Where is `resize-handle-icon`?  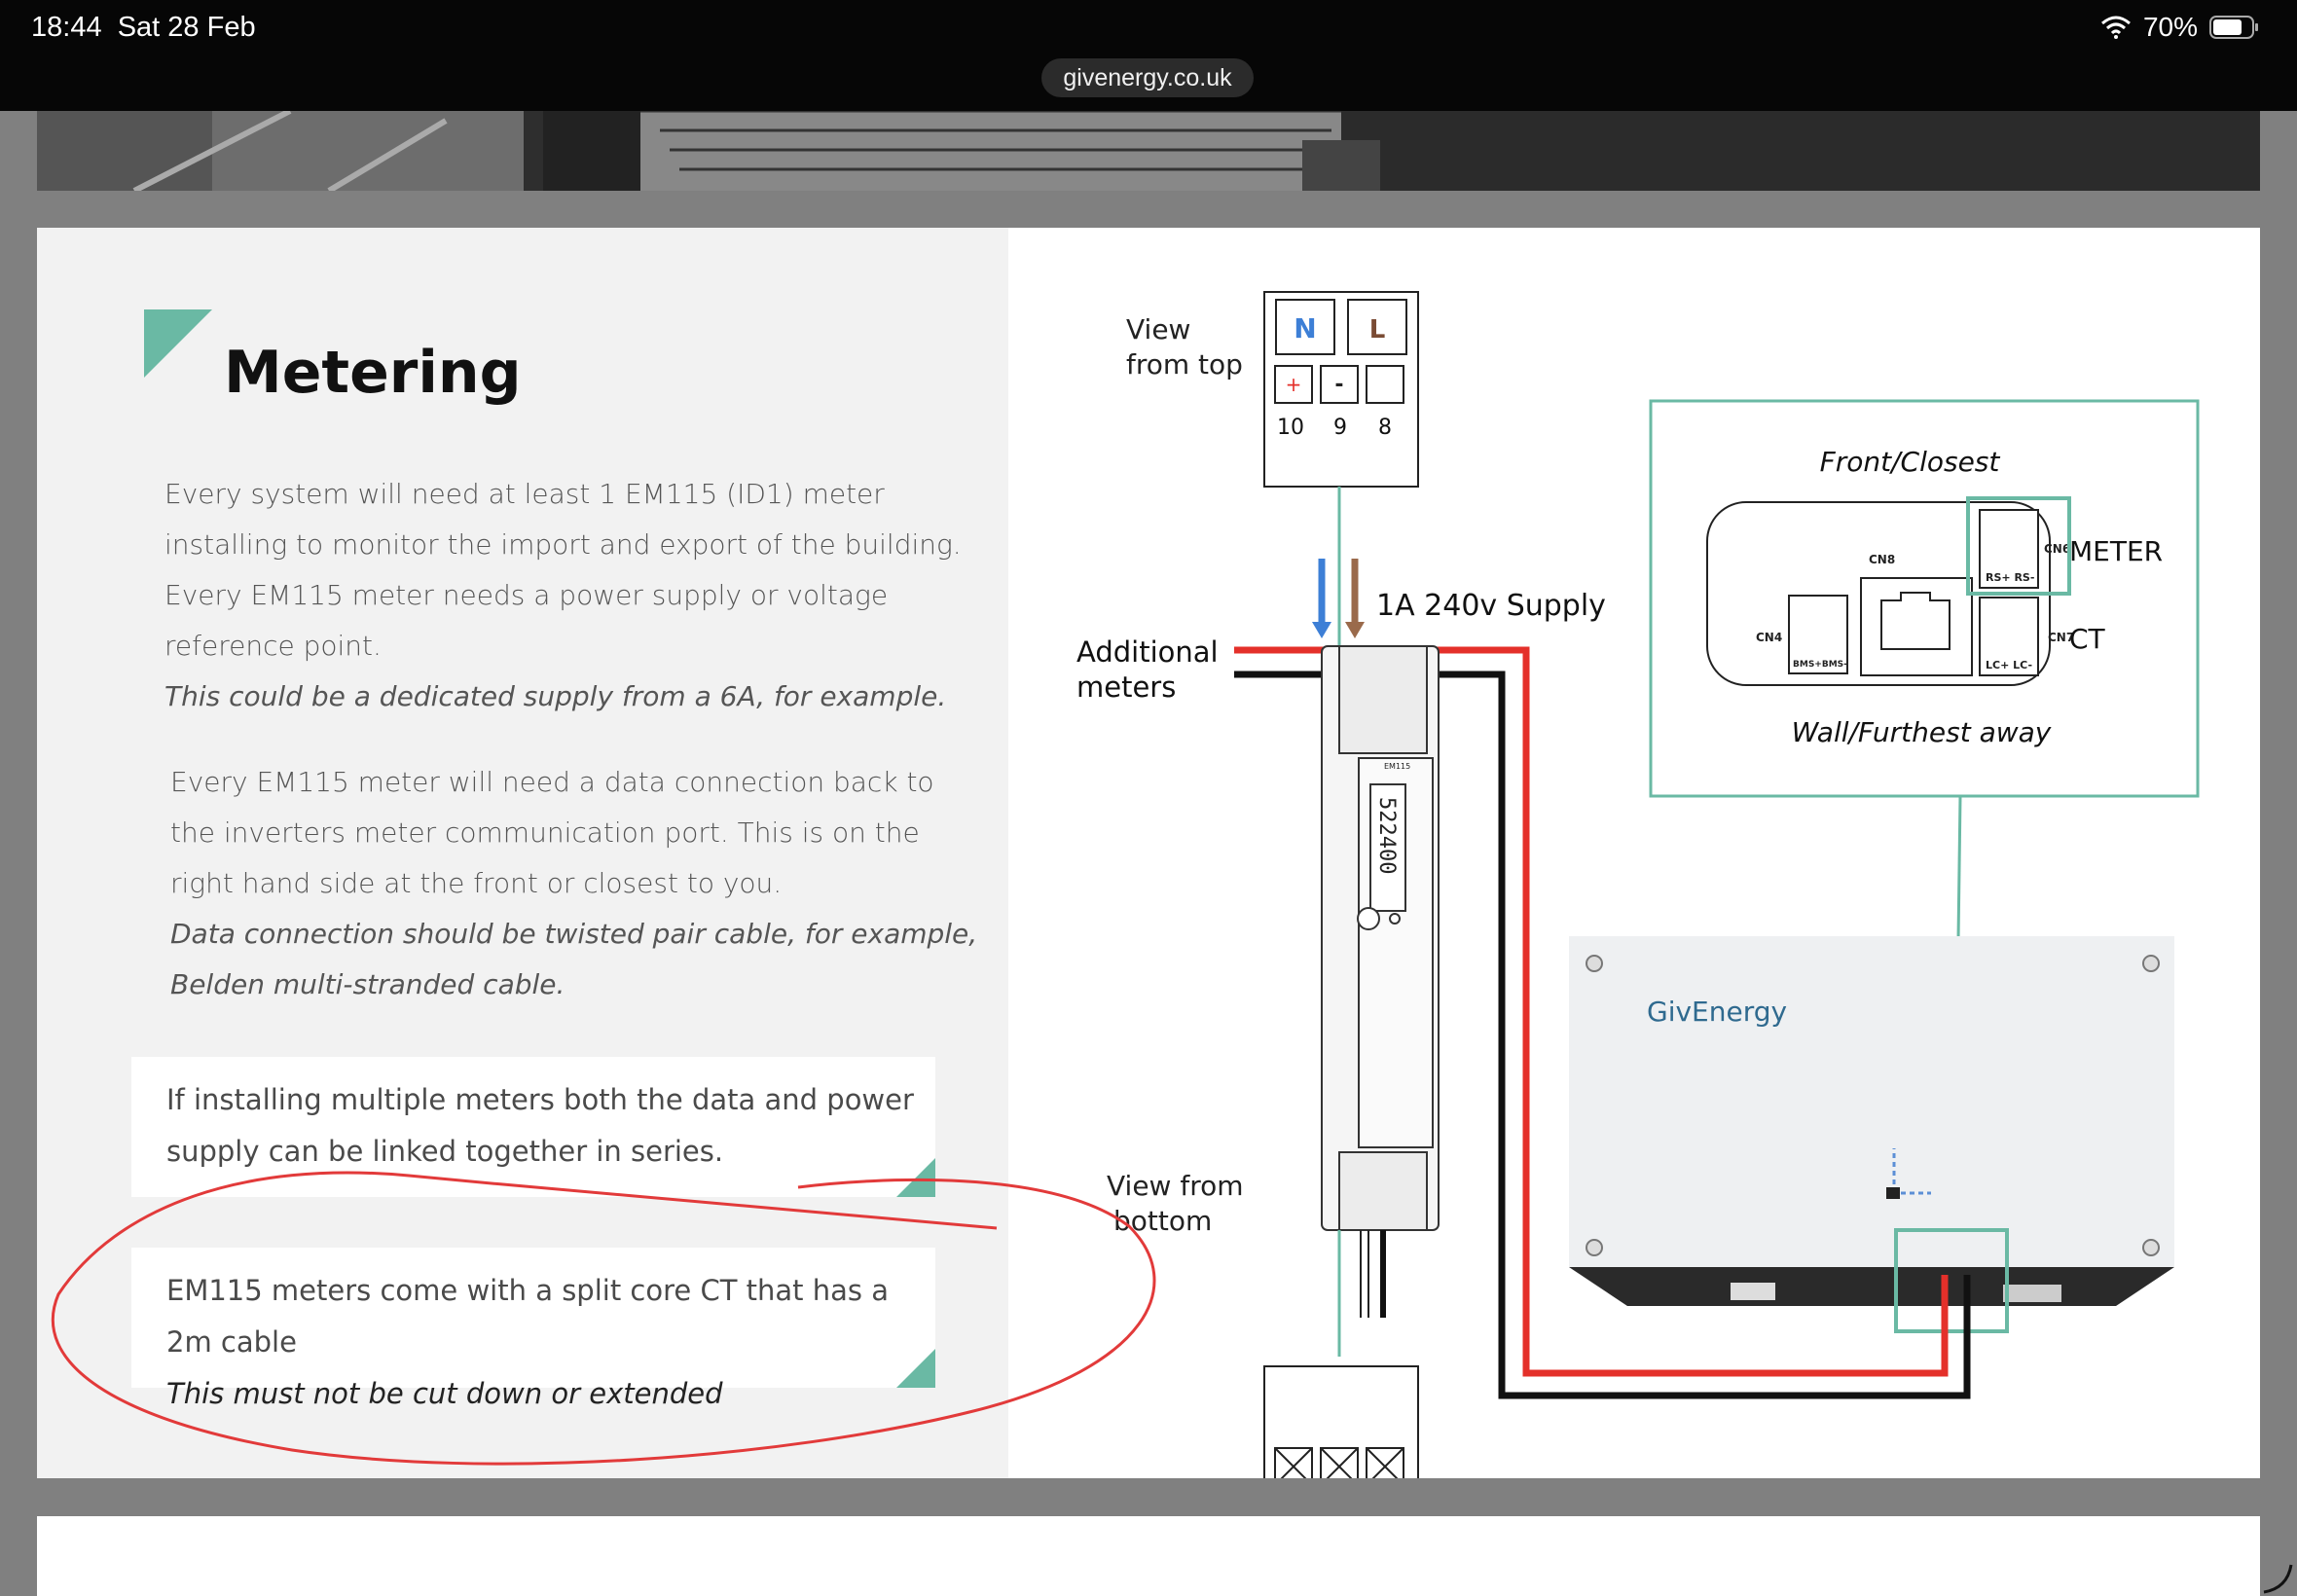 resize-handle-icon is located at coordinates (2278, 1579).